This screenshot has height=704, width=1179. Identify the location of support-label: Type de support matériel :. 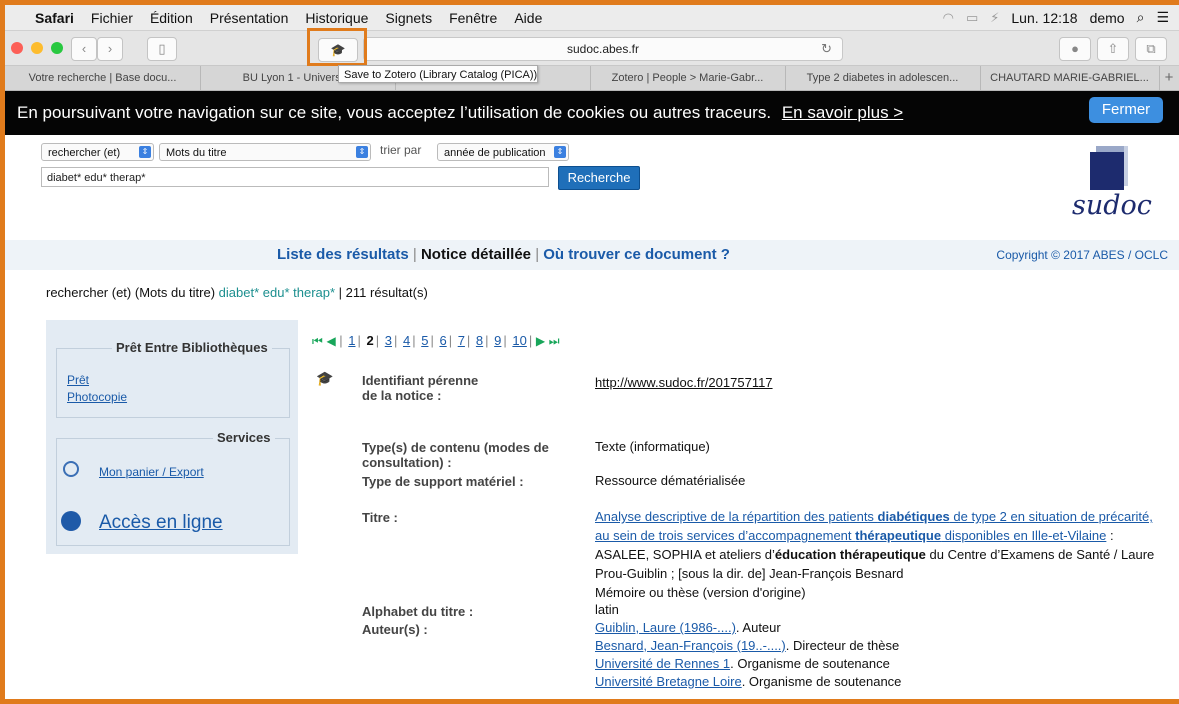
(443, 481).